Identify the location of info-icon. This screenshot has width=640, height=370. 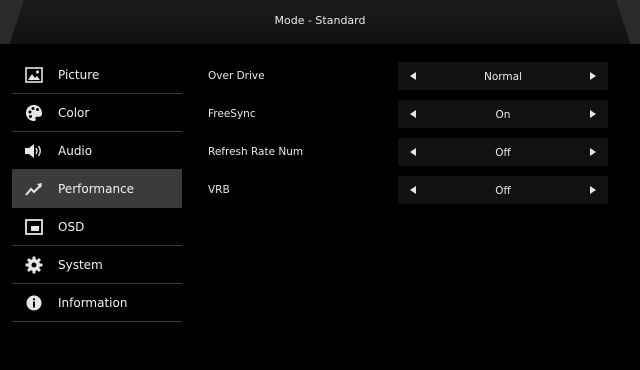
(34, 303).